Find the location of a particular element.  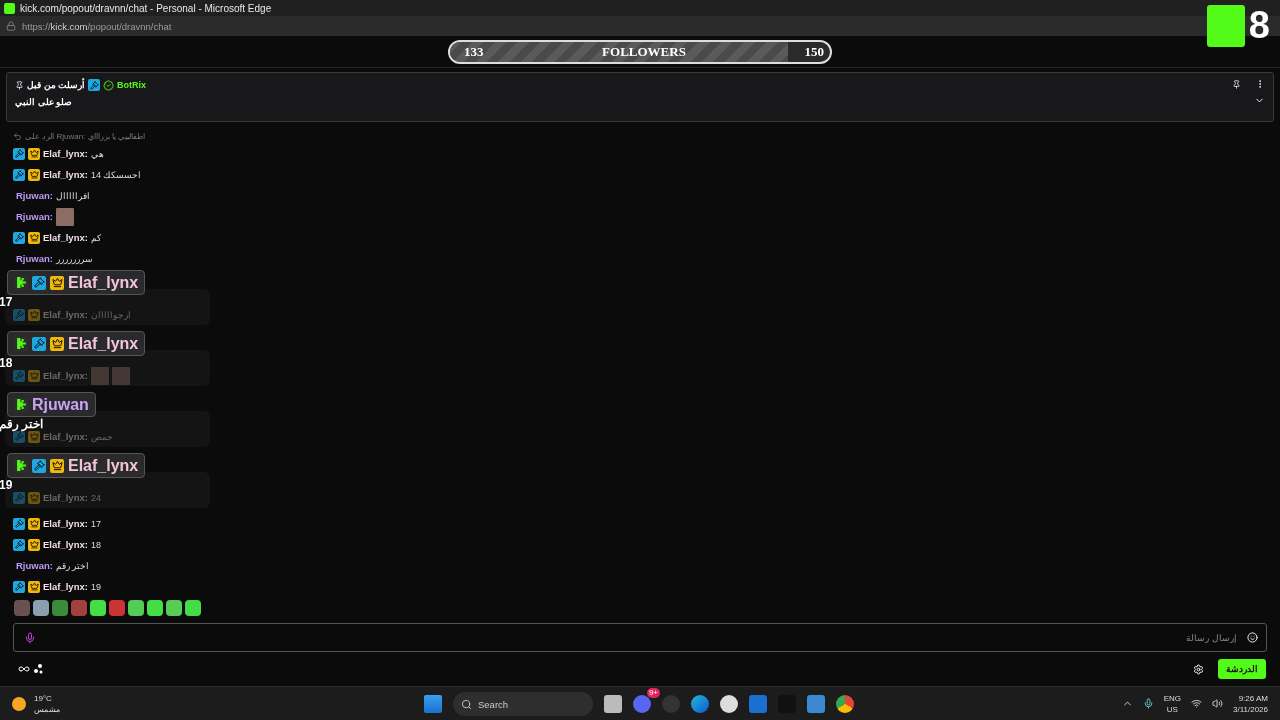

browser-app-icon is located at coordinates (700, 704).